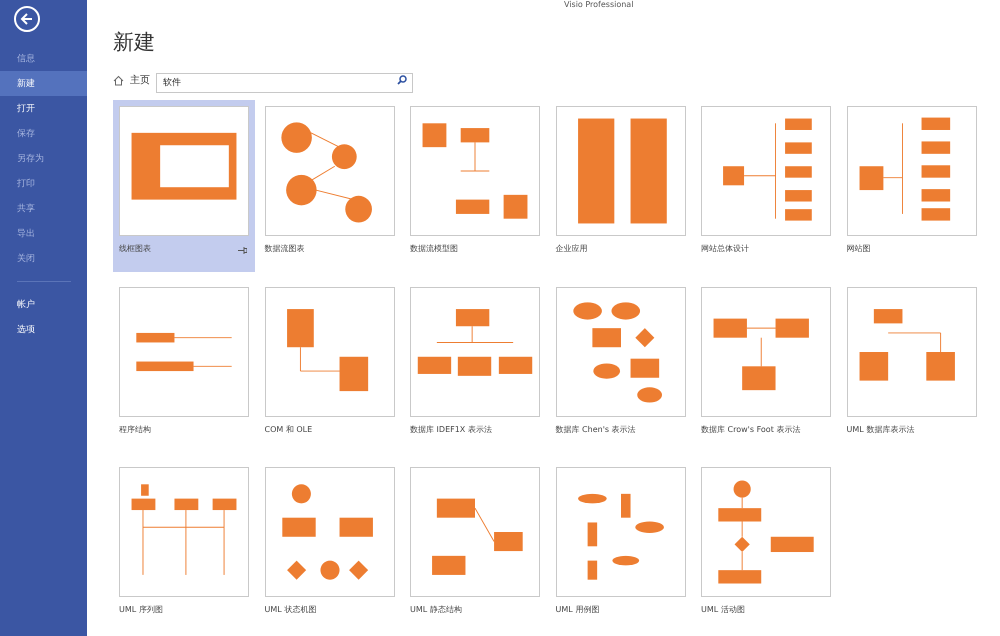  What do you see at coordinates (135, 248) in the screenshot?
I see `template-label: 线框图表` at bounding box center [135, 248].